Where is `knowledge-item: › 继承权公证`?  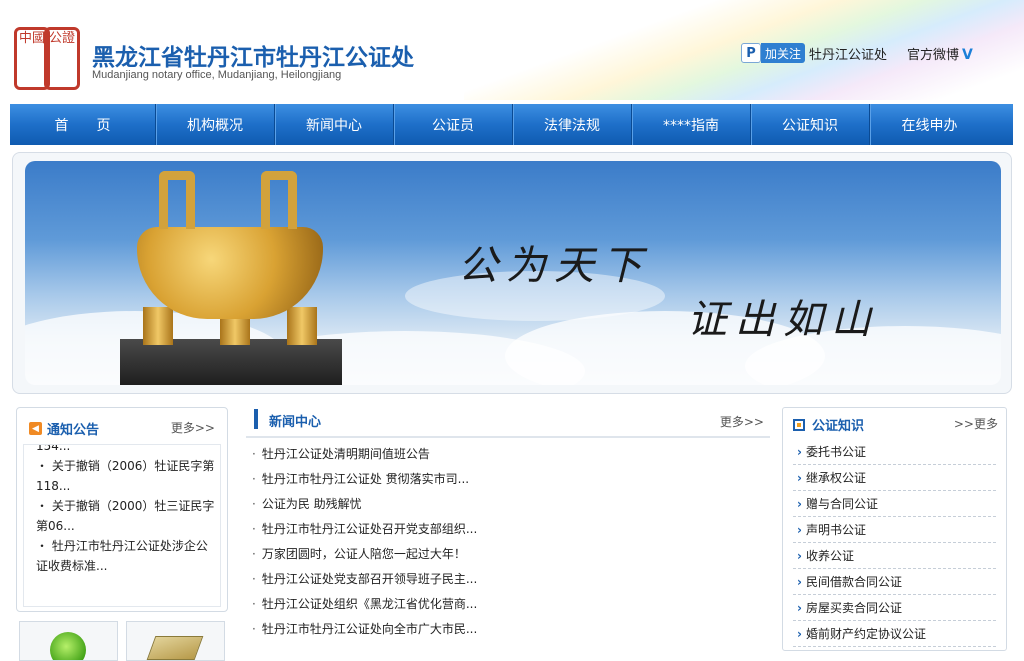 knowledge-item: › 继承权公证 is located at coordinates (894, 478).